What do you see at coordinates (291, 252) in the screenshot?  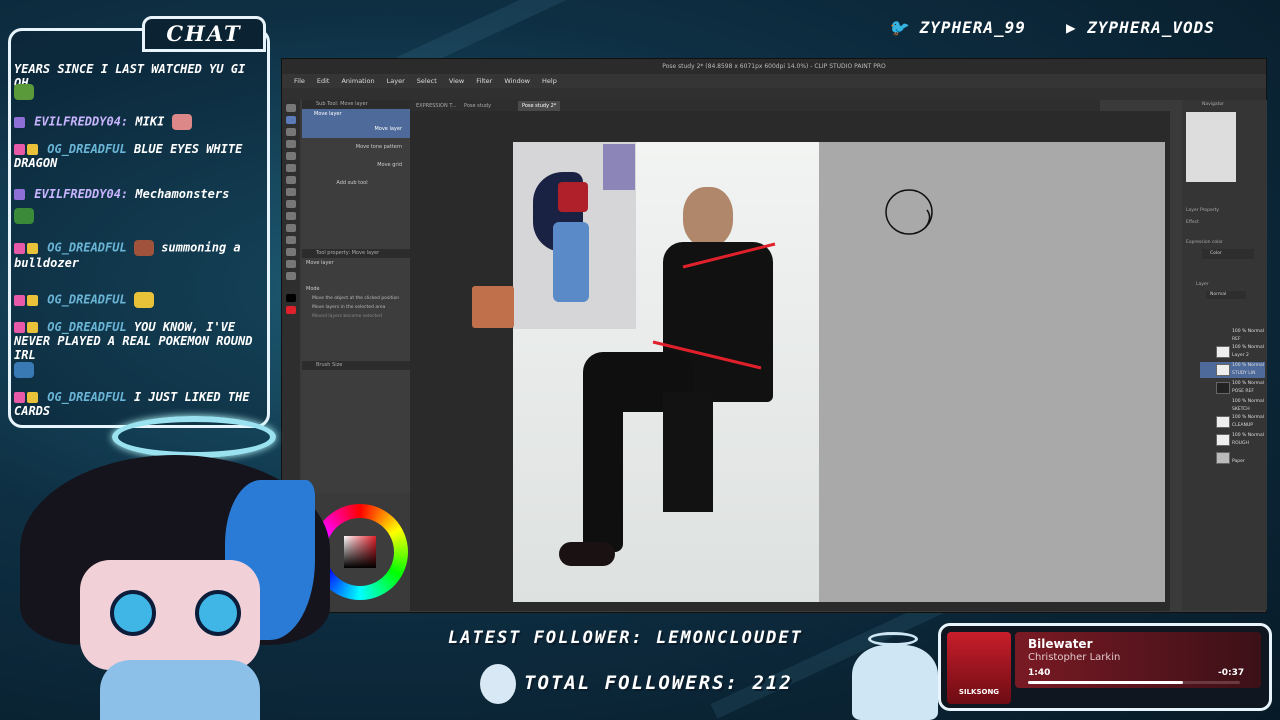 I see `figure-tool-icon` at bounding box center [291, 252].